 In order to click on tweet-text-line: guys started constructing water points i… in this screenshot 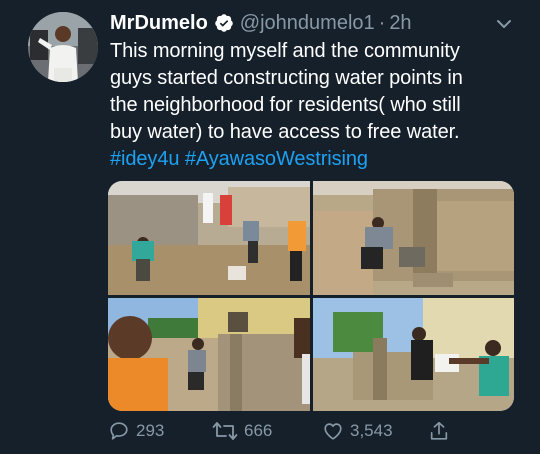, I will do `click(286, 78)`.